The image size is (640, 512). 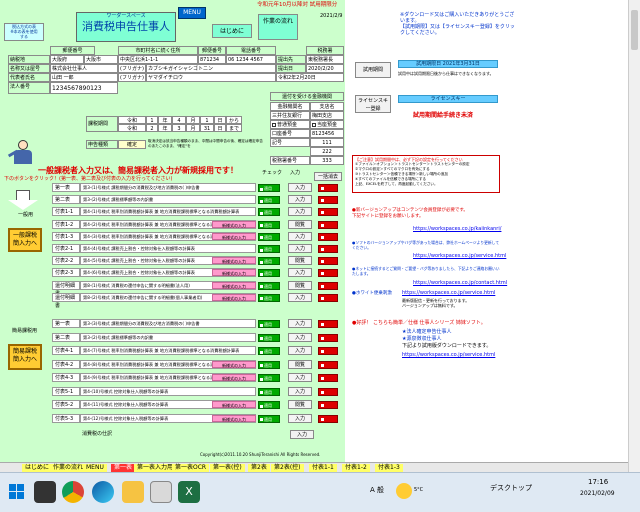 I want to click on sheet-tab: はじめに, so click(x=37, y=468).